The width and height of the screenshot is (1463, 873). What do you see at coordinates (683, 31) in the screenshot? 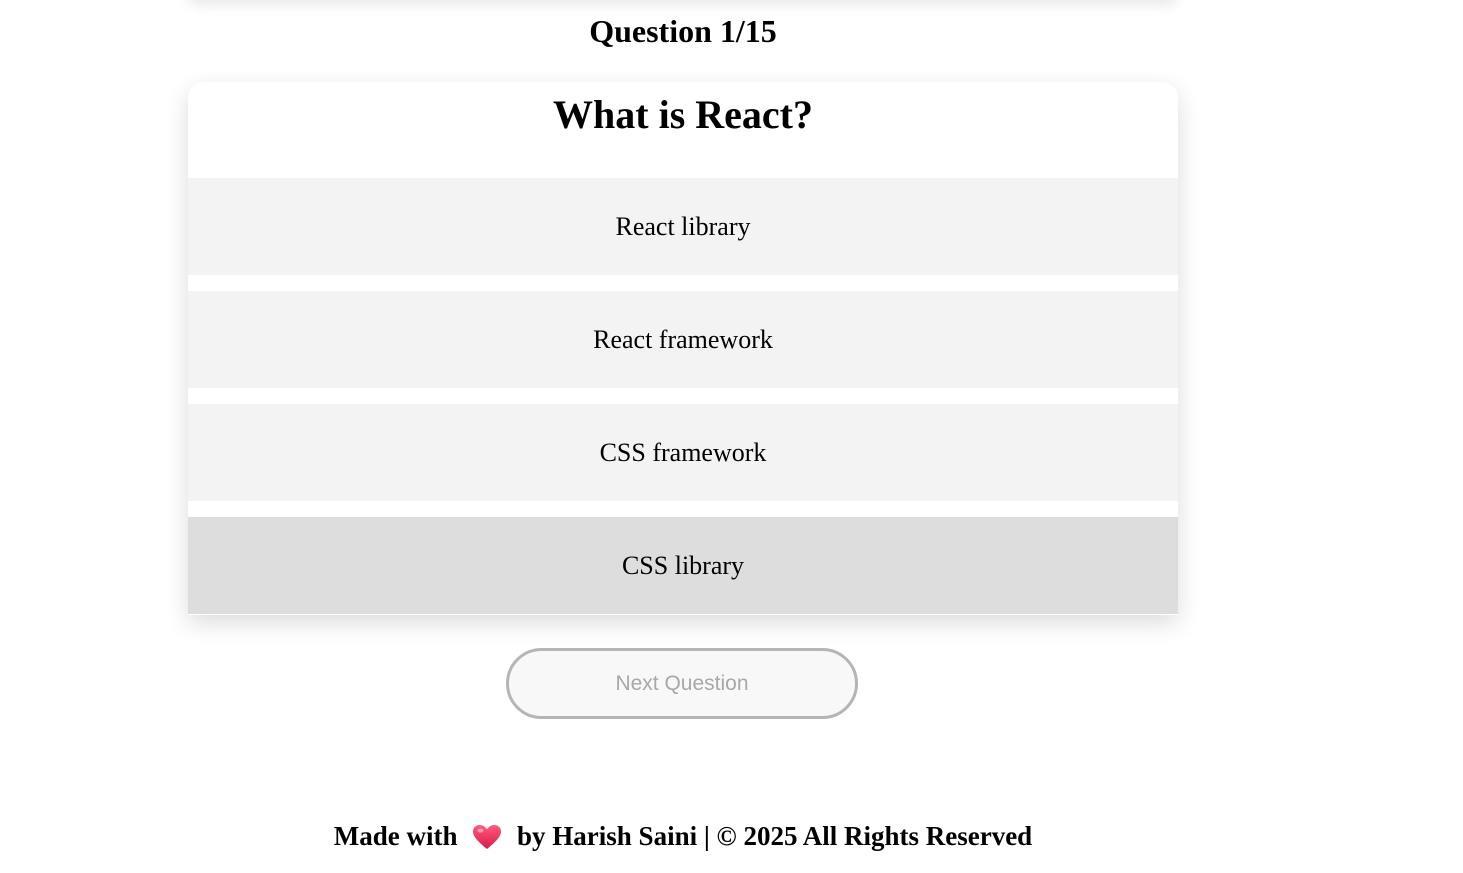
I see `question-counter: Question 1/15` at bounding box center [683, 31].